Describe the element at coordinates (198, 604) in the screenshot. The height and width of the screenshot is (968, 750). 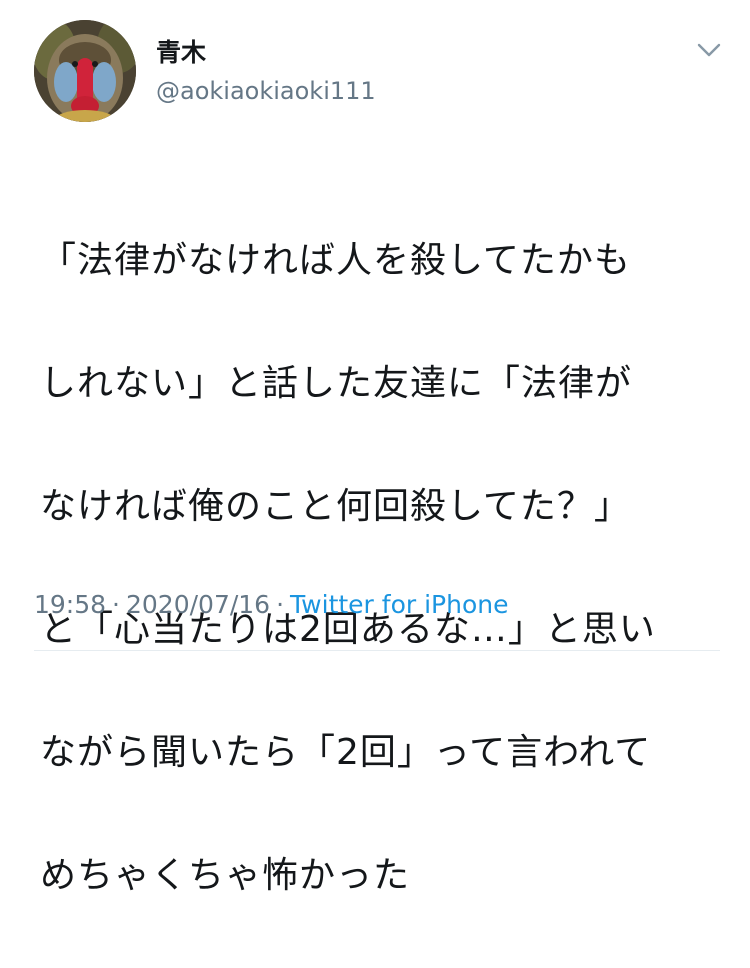
I see `tweet-date: 2020/07/16` at that location.